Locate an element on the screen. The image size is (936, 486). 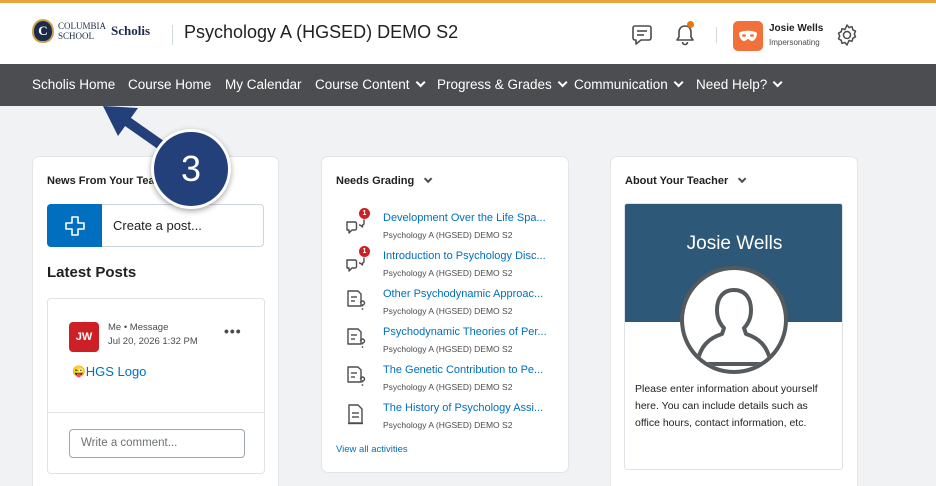
school-name: COLUMBIA SCHOOL is located at coordinates (82, 31).